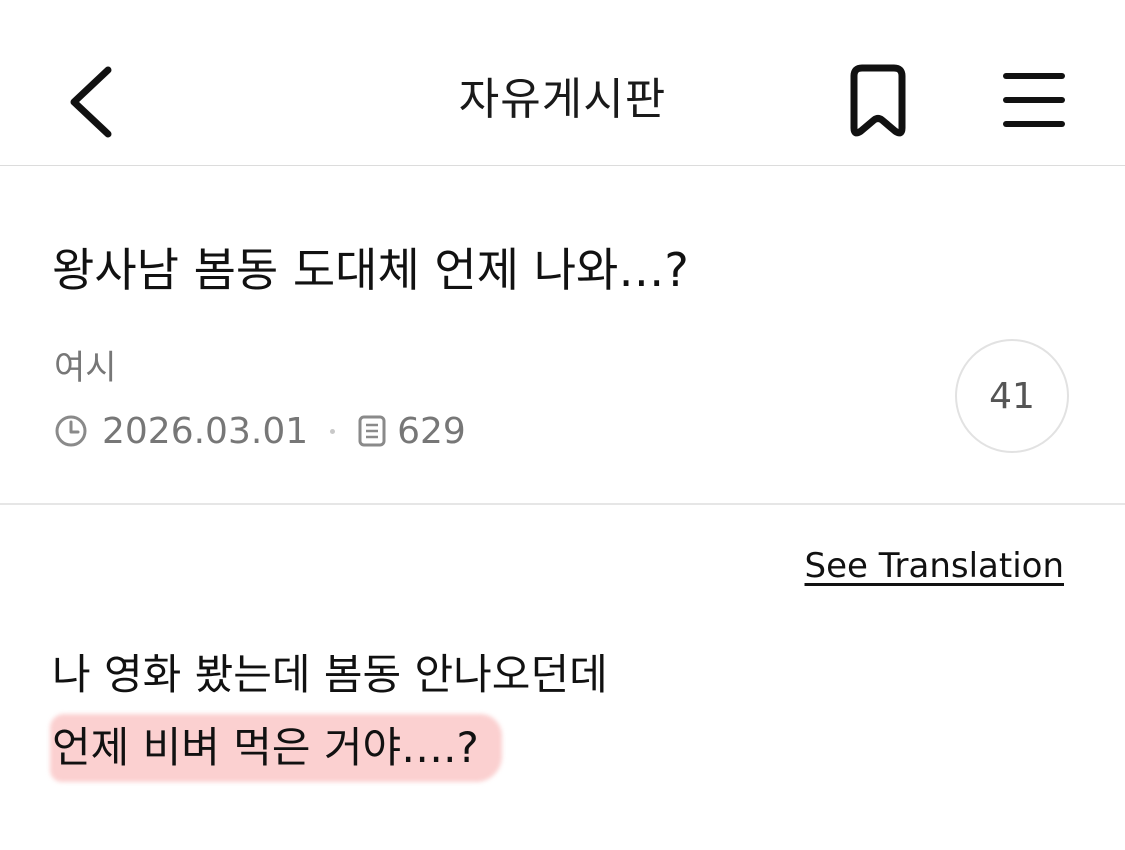  What do you see at coordinates (265, 747) in the screenshot?
I see `post-body-line-2: 언제 비벼 먹은 거야….?` at bounding box center [265, 747].